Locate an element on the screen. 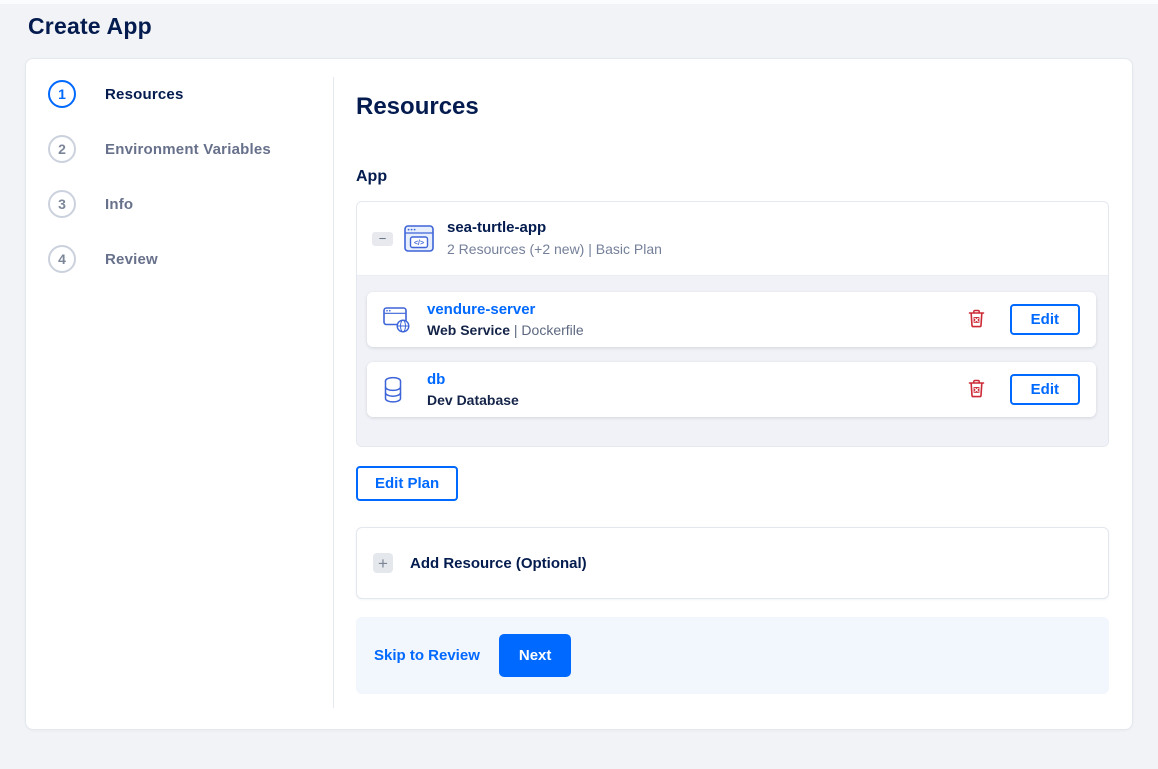 The height and width of the screenshot is (769, 1158). resource-type: Web Service is located at coordinates (469, 329).